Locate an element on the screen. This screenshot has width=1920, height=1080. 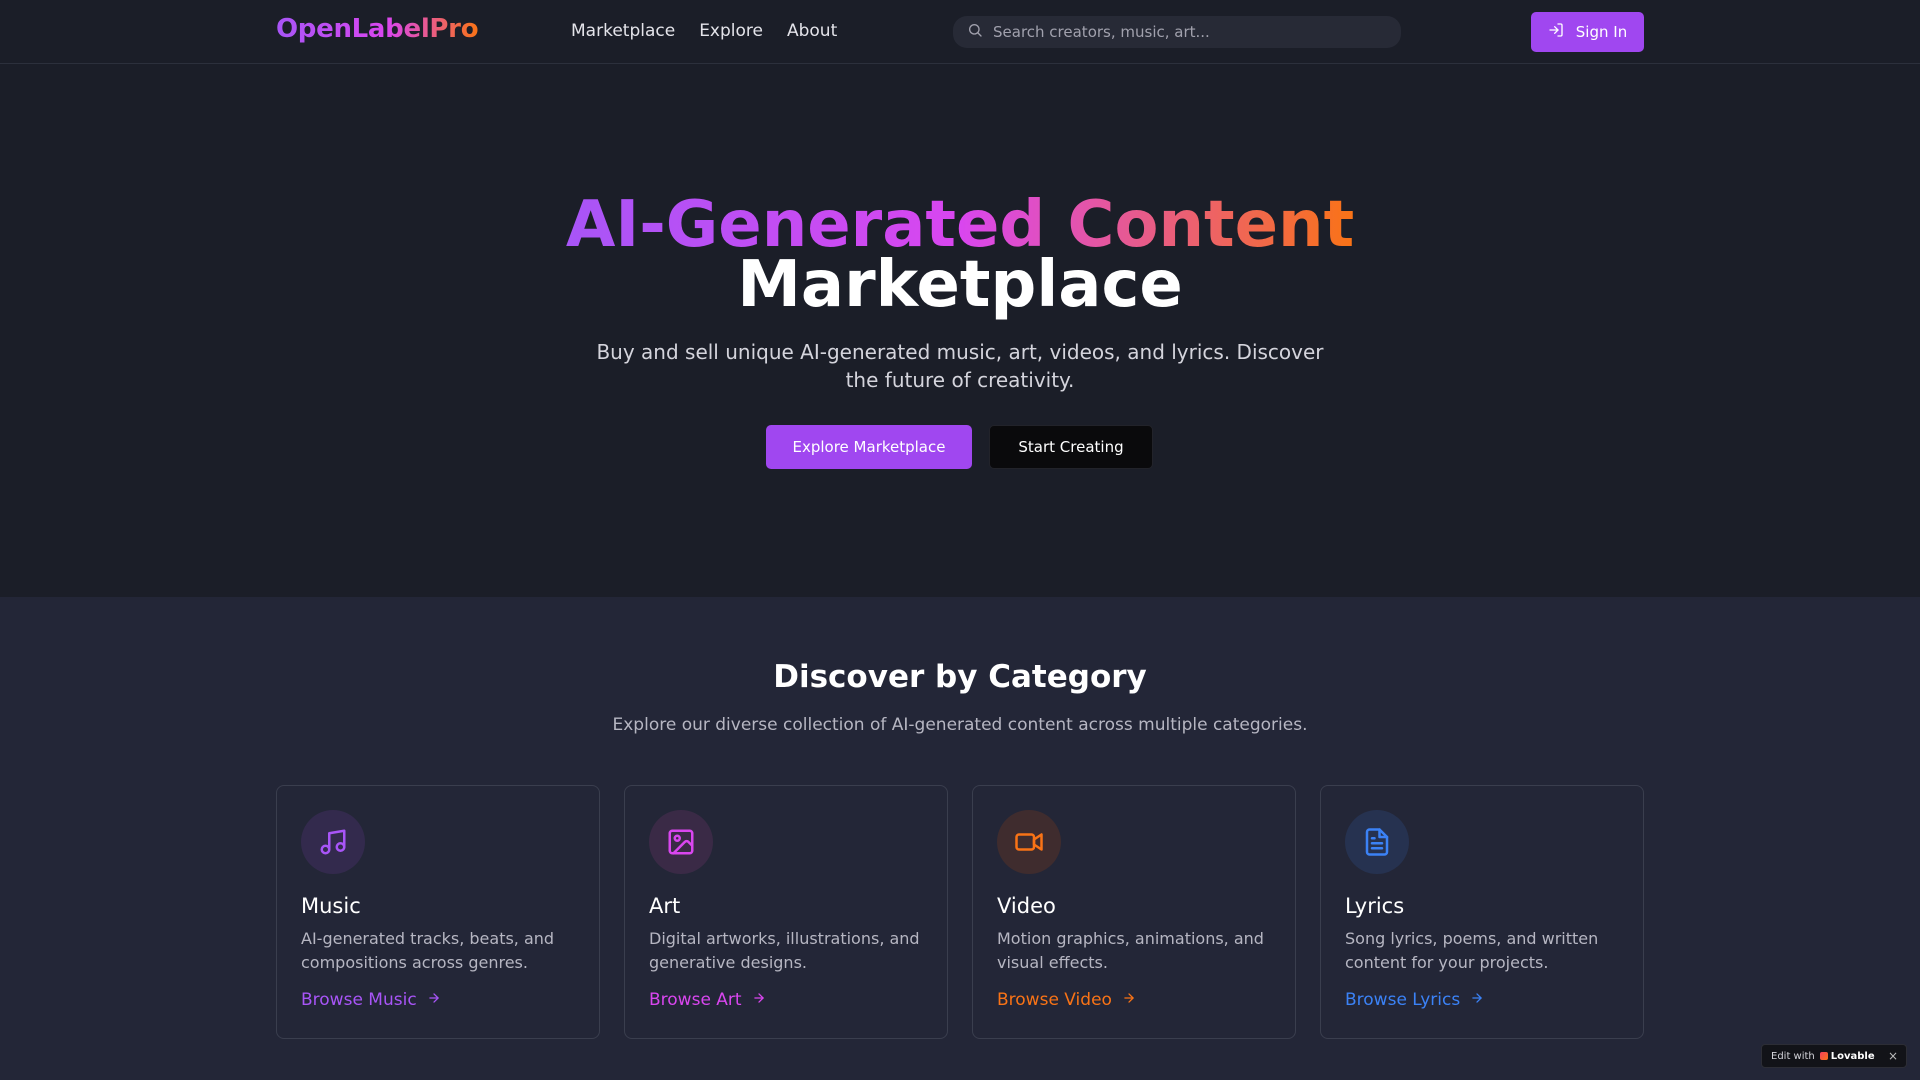
search-icon is located at coordinates (975, 32).